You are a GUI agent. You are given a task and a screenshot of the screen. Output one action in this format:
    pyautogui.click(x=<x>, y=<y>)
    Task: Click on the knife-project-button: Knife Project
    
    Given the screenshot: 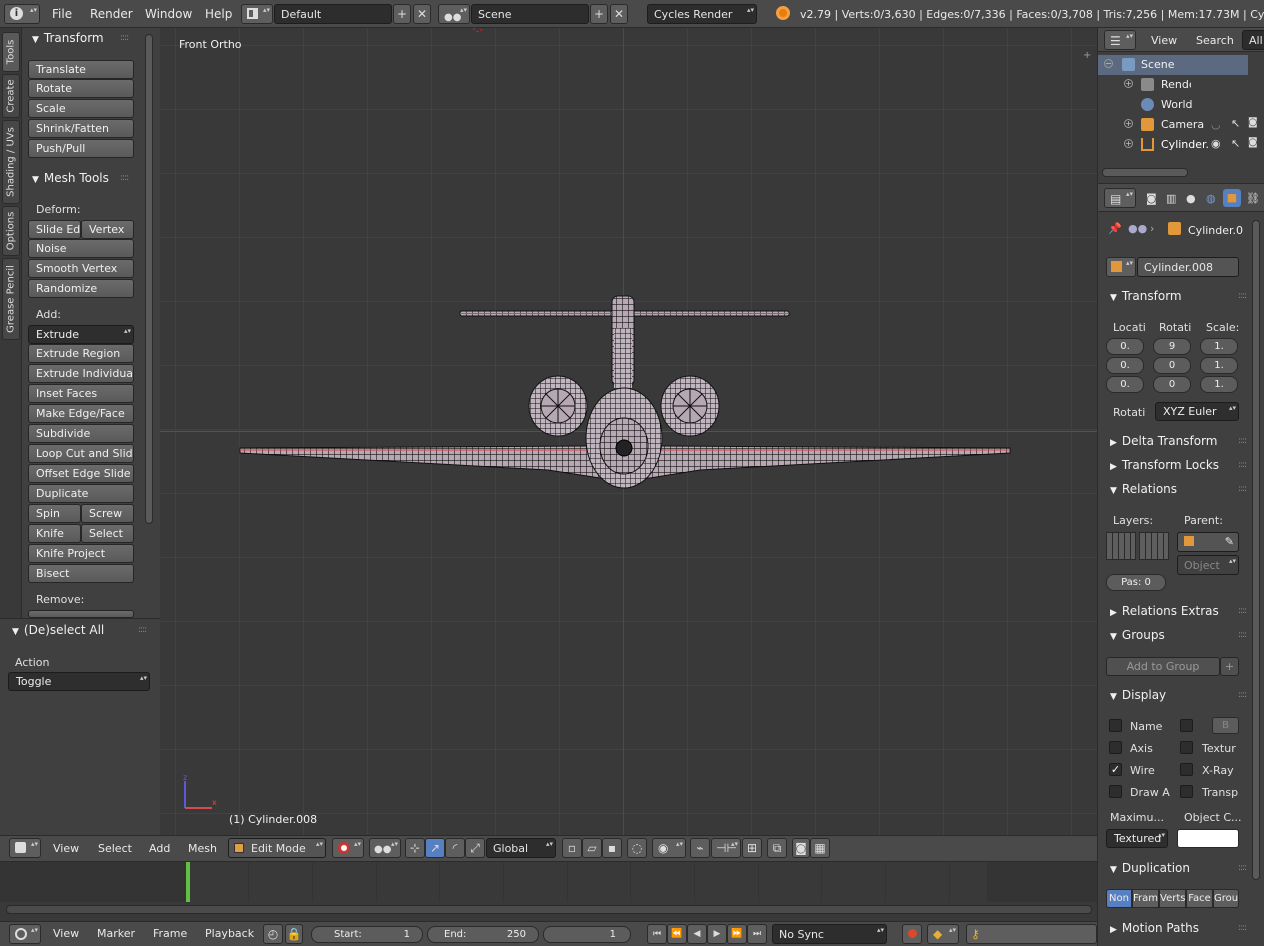 What is the action you would take?
    pyautogui.click(x=81, y=553)
    